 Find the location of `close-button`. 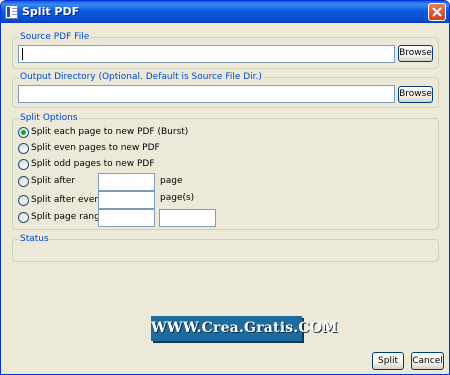

close-button is located at coordinates (437, 12).